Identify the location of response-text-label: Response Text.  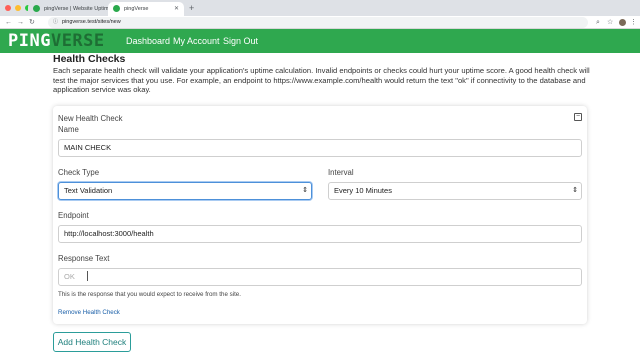
(84, 258).